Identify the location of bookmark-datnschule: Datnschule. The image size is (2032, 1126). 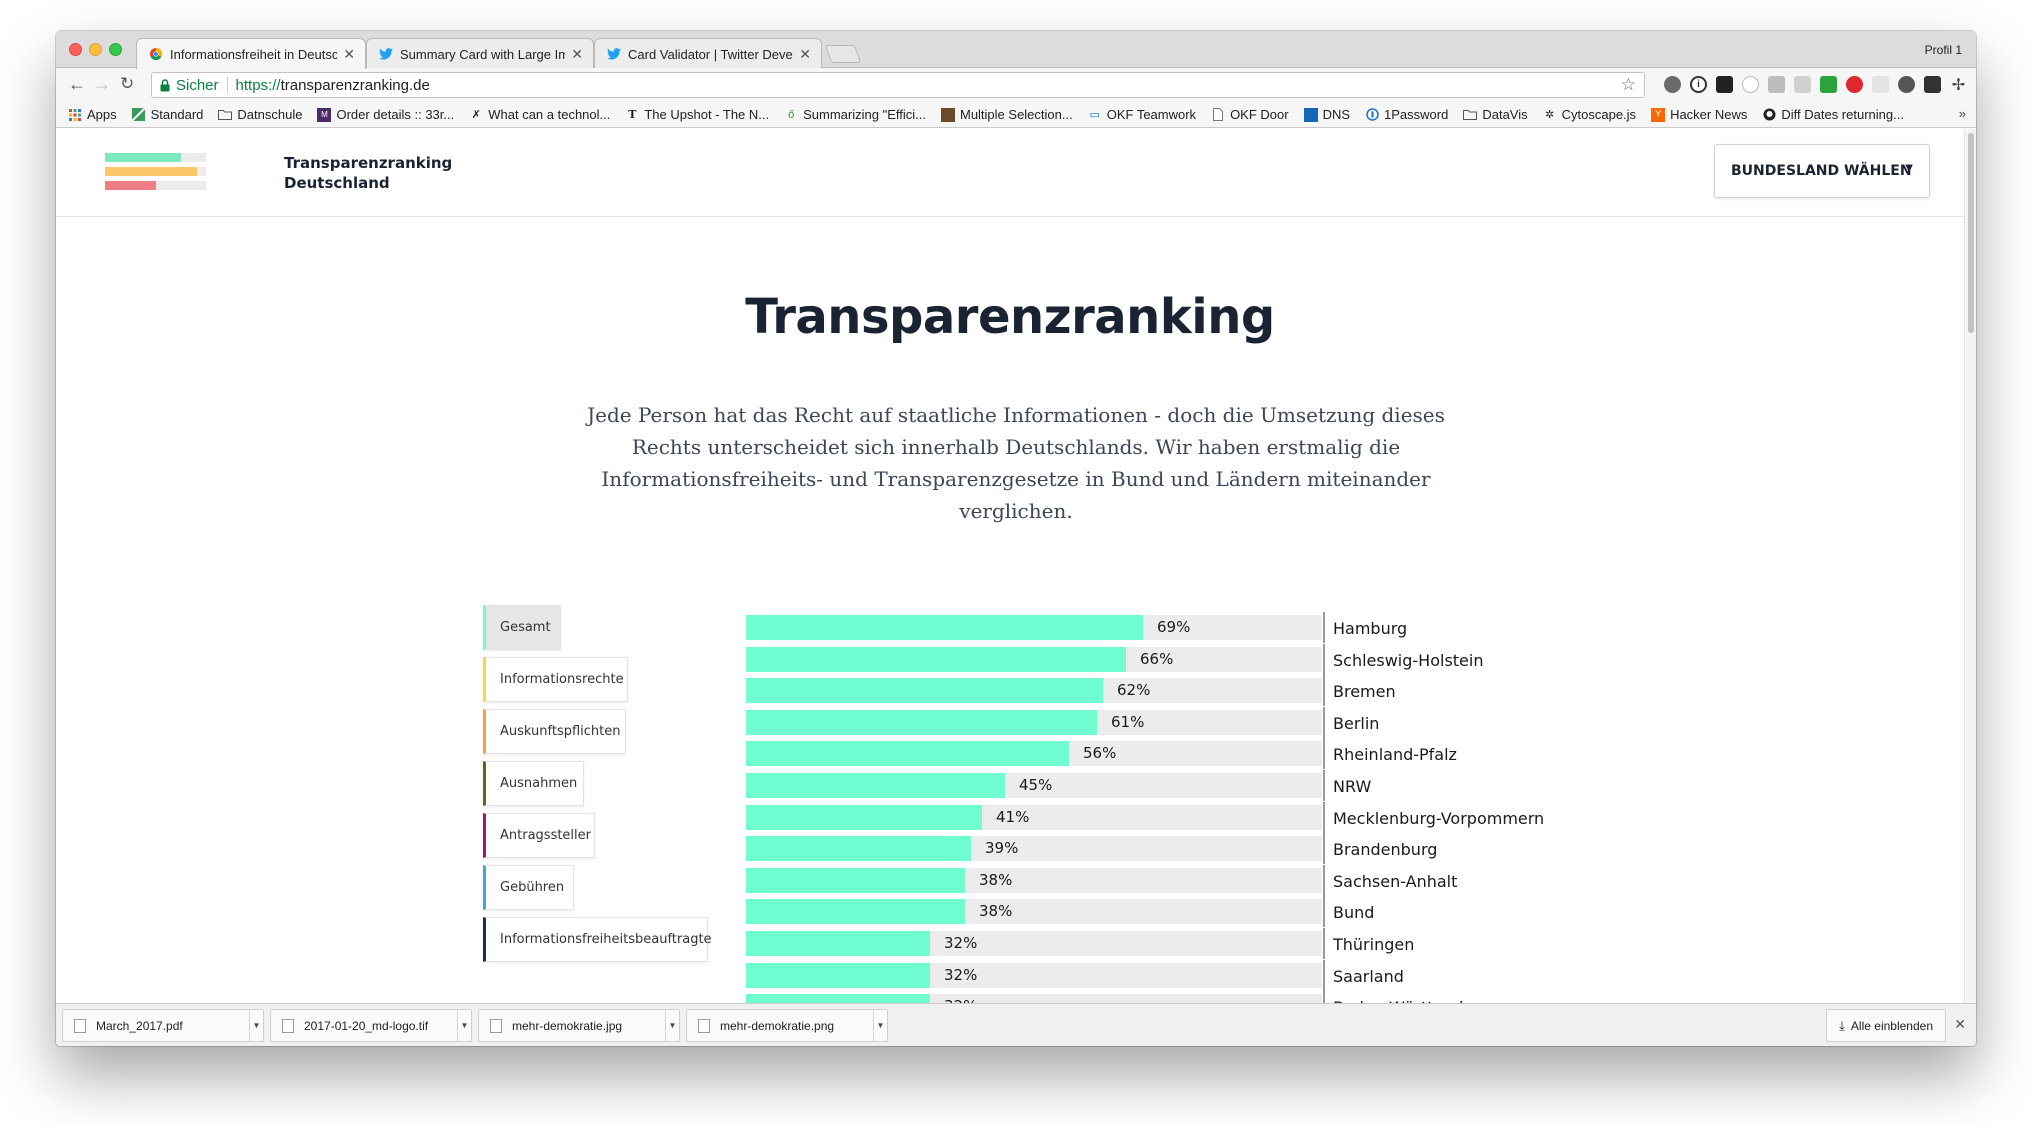
(260, 114).